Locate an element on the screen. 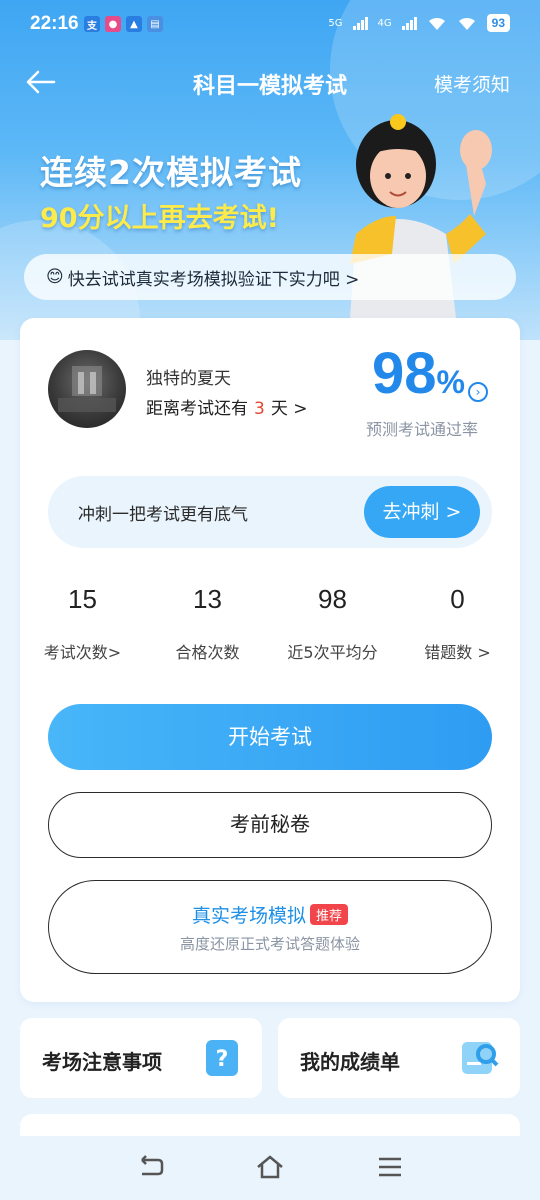 The height and width of the screenshot is (1200, 540). battery-indicator: 93 is located at coordinates (498, 23).